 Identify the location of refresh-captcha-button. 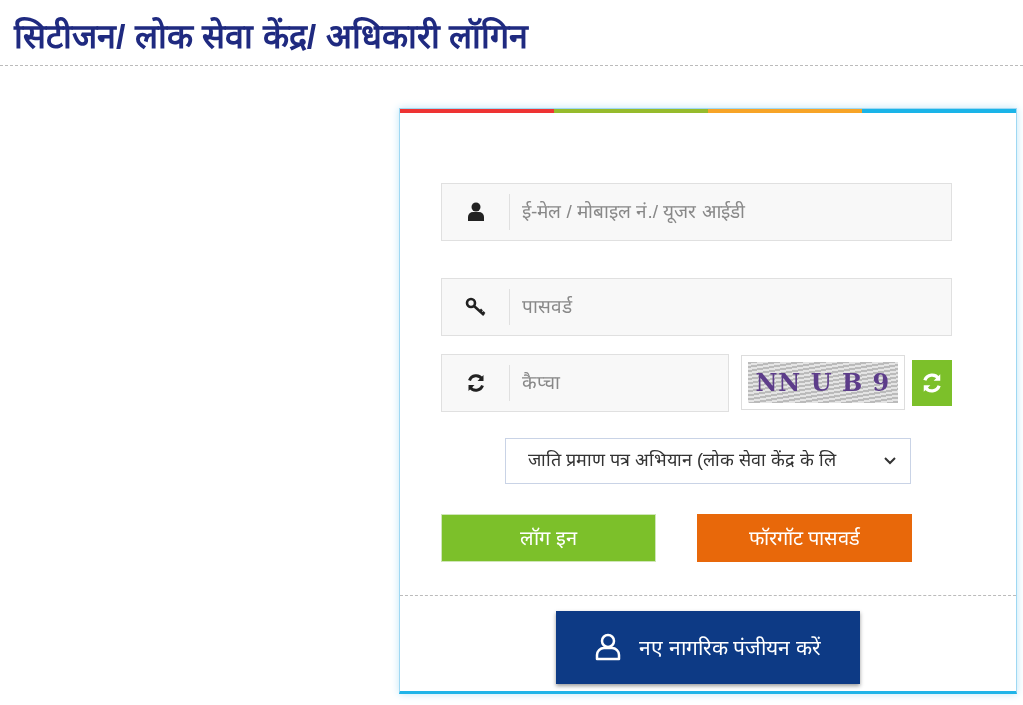
(931, 382).